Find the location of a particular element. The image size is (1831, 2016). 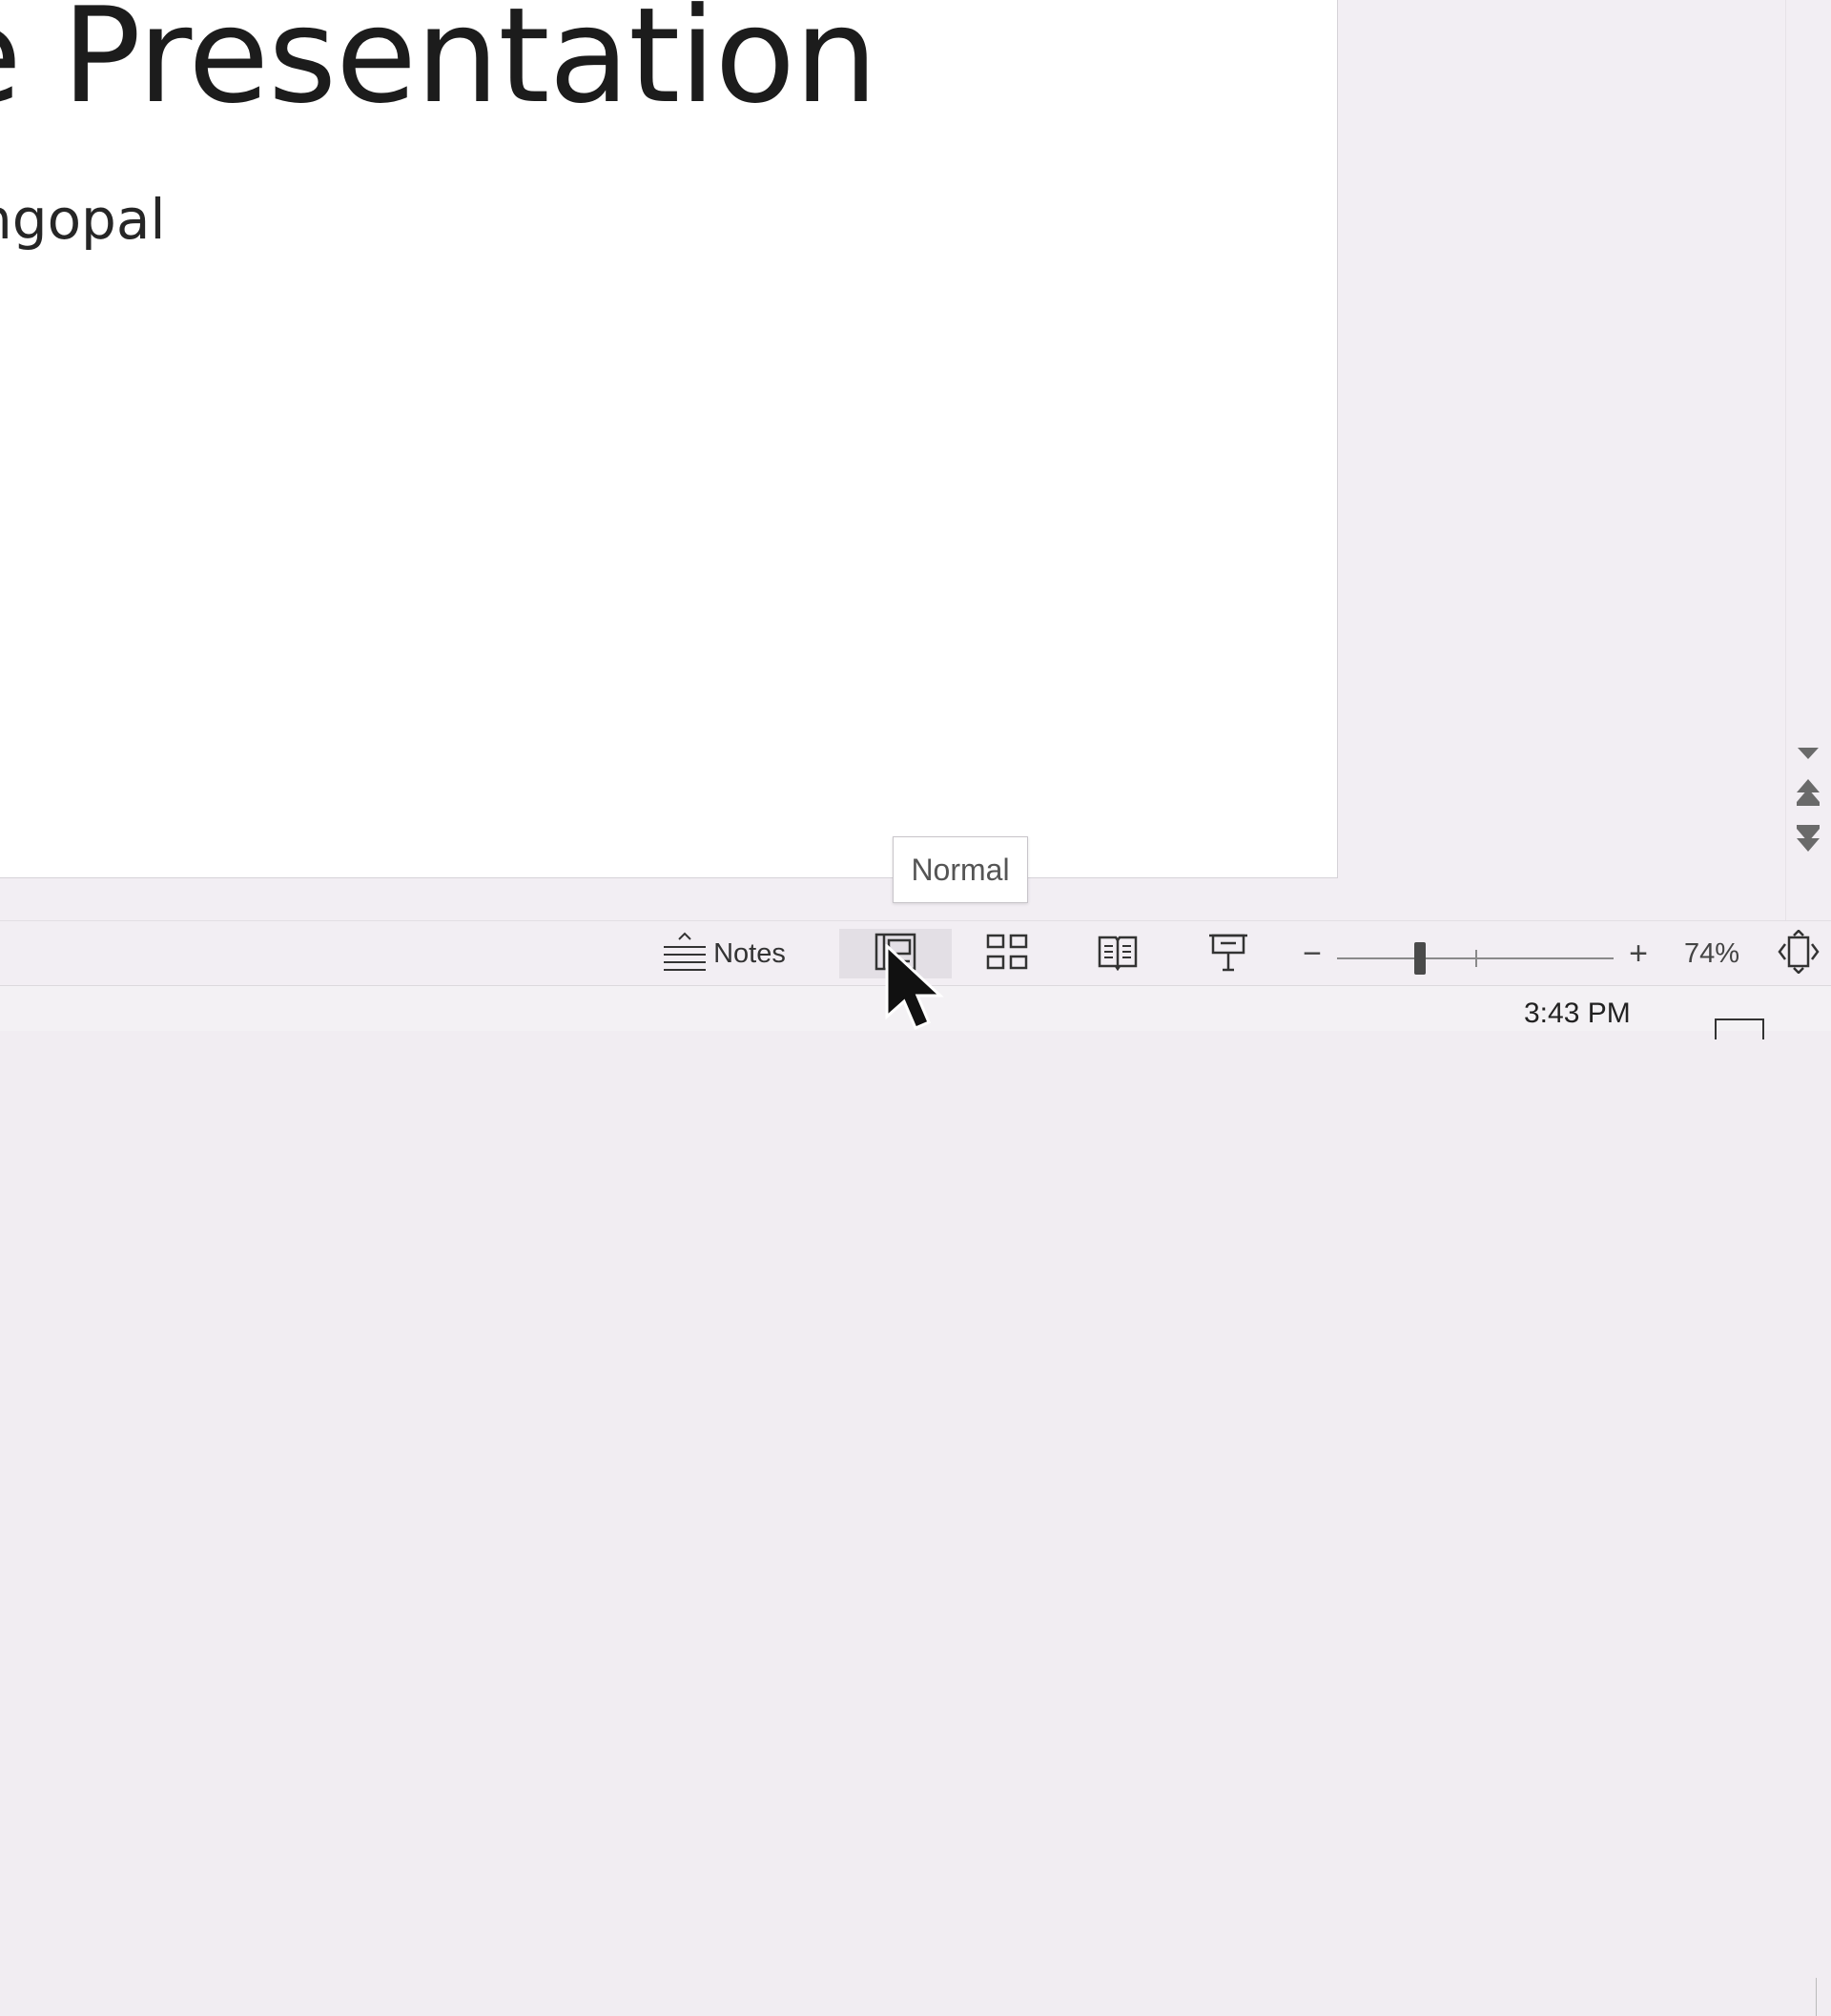

slide-sorter-icon is located at coordinates (1007, 955).